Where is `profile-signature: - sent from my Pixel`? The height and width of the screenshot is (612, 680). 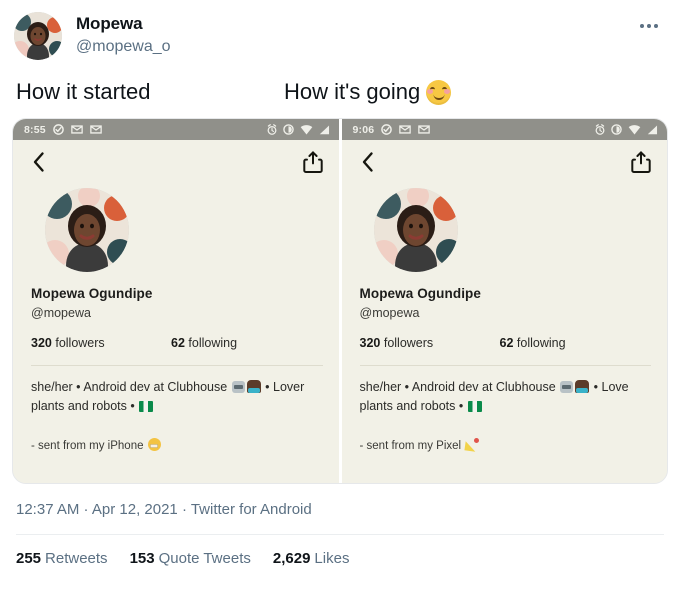
profile-signature: - sent from my Pixel is located at coordinates (506, 445).